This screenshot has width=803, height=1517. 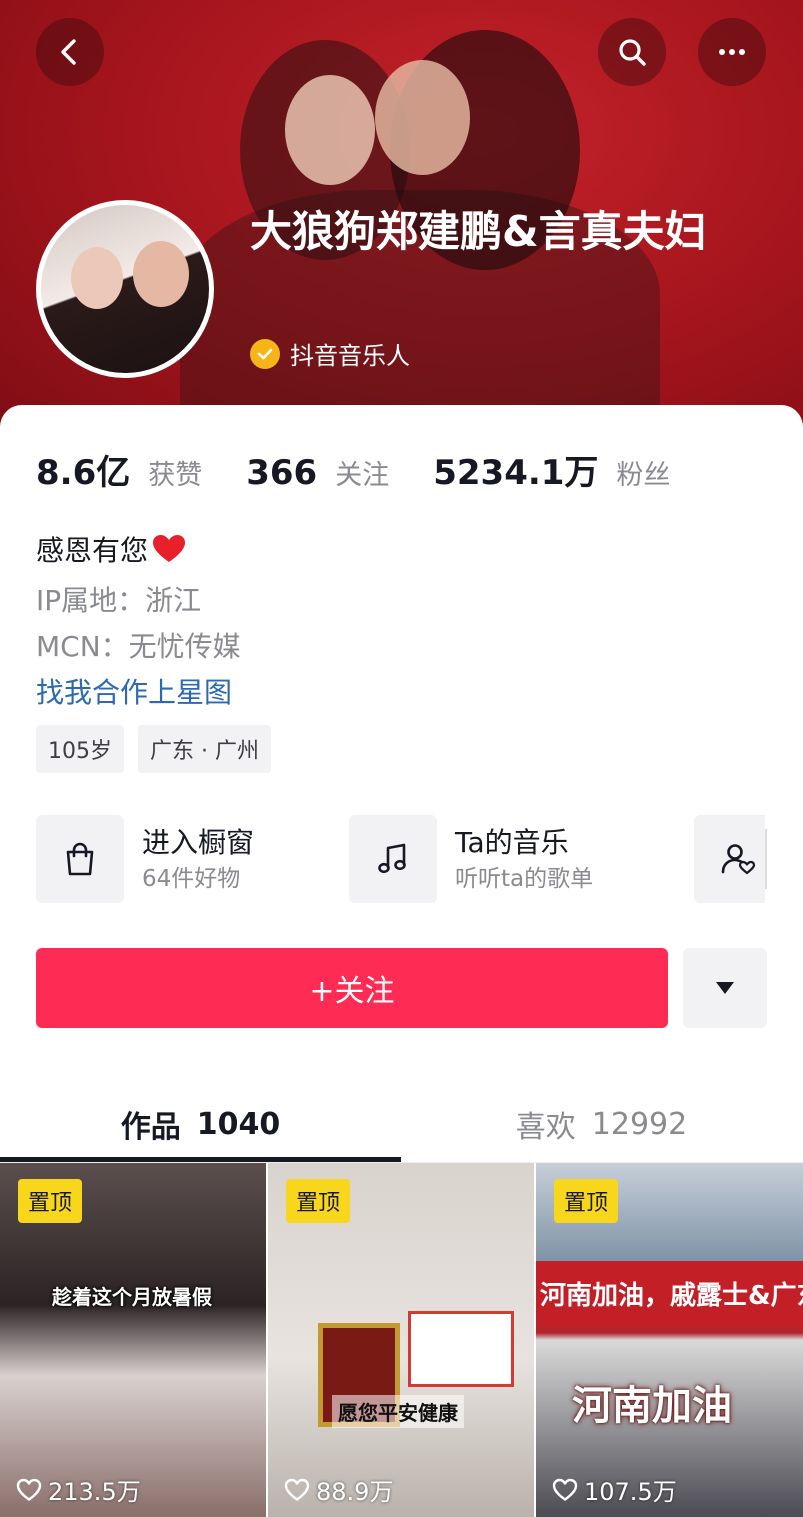 What do you see at coordinates (330, 130) in the screenshot?
I see `cover-image-face-left` at bounding box center [330, 130].